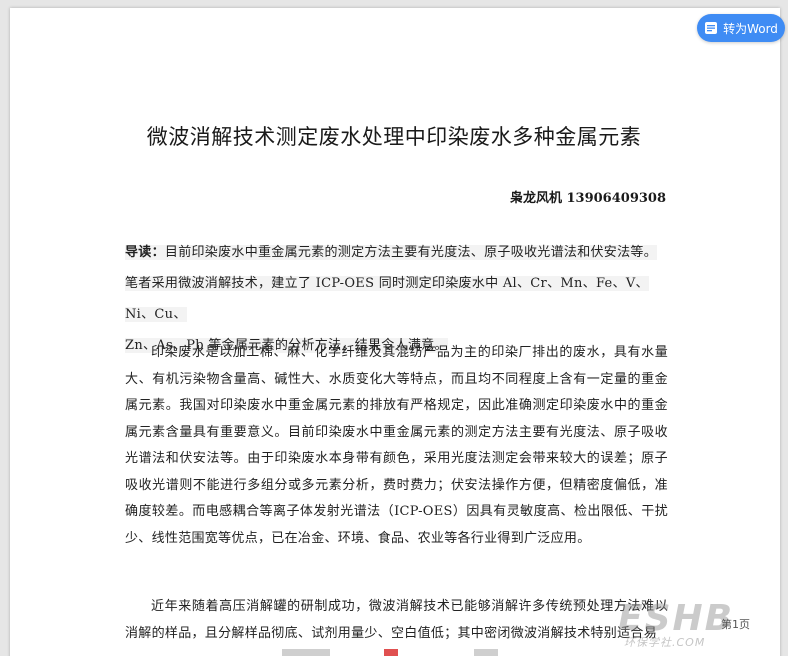  I want to click on bottom-toolbar, so click(394, 652).